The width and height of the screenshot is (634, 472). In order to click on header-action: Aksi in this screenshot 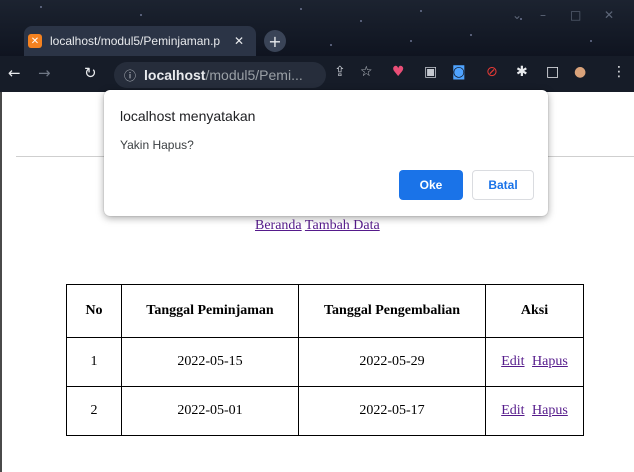, I will do `click(534, 311)`.